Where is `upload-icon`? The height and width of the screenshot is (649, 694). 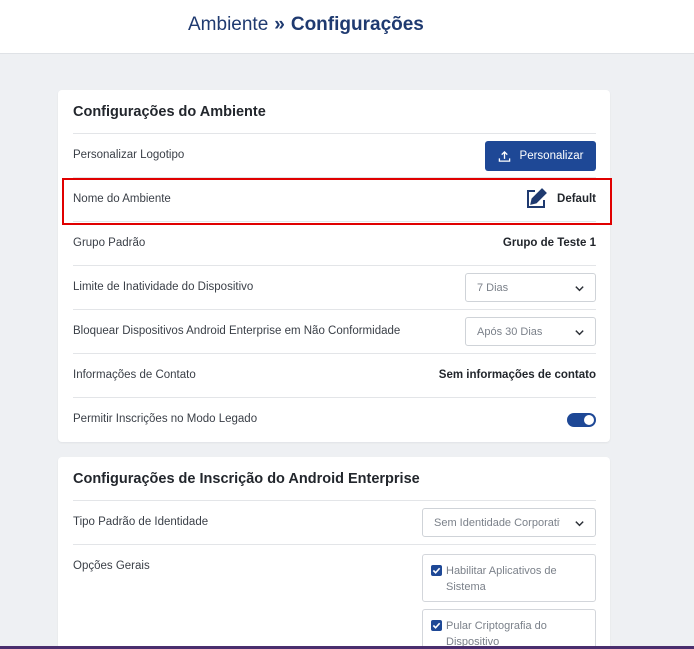 upload-icon is located at coordinates (504, 156).